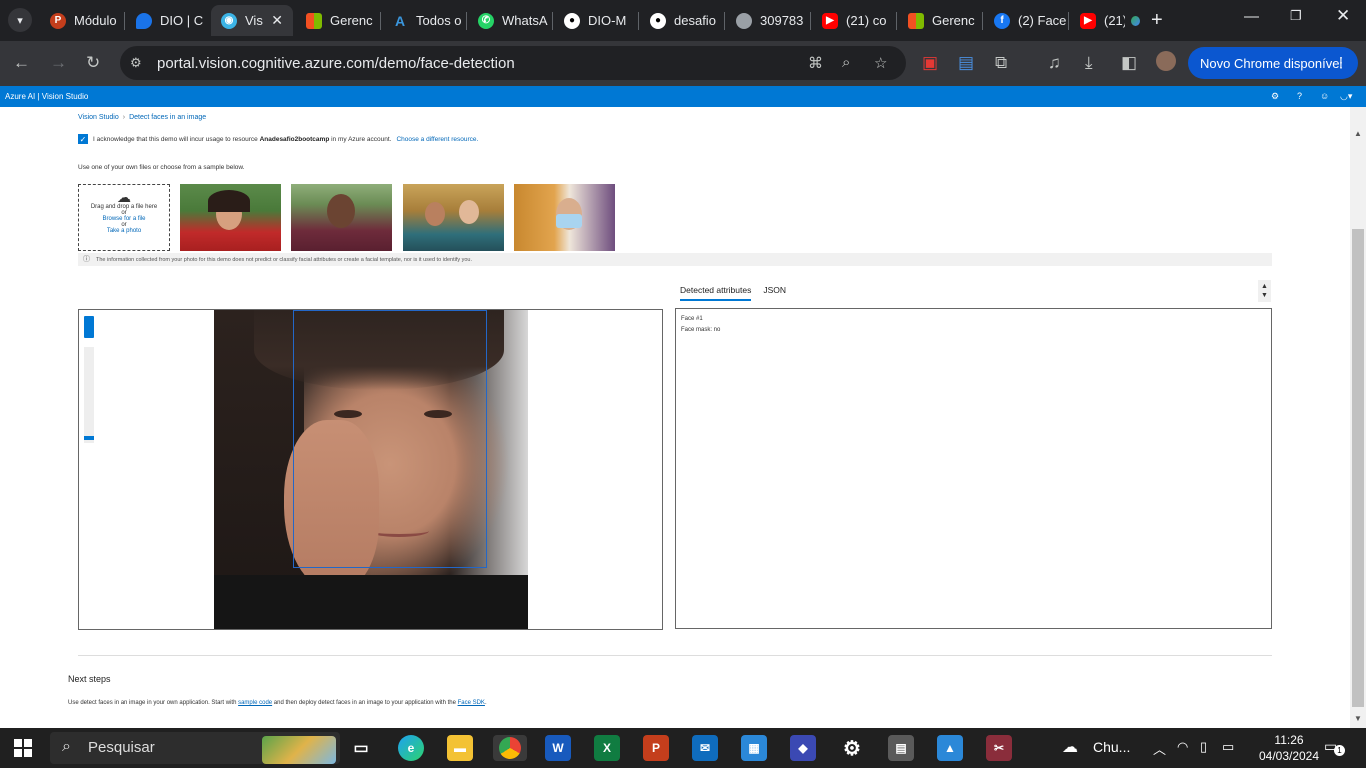 The image size is (1366, 768). What do you see at coordinates (361, 748) in the screenshot?
I see `task-view-icon: ▭` at bounding box center [361, 748].